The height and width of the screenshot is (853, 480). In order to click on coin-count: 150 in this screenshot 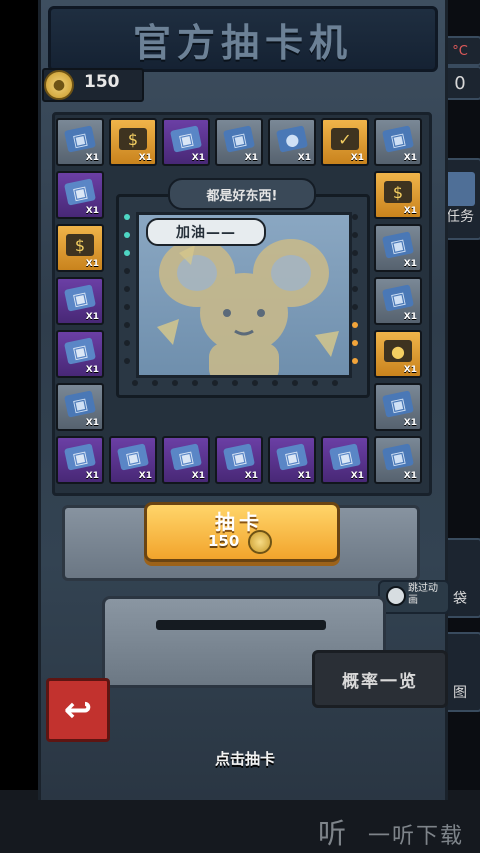, I will do `click(102, 82)`.